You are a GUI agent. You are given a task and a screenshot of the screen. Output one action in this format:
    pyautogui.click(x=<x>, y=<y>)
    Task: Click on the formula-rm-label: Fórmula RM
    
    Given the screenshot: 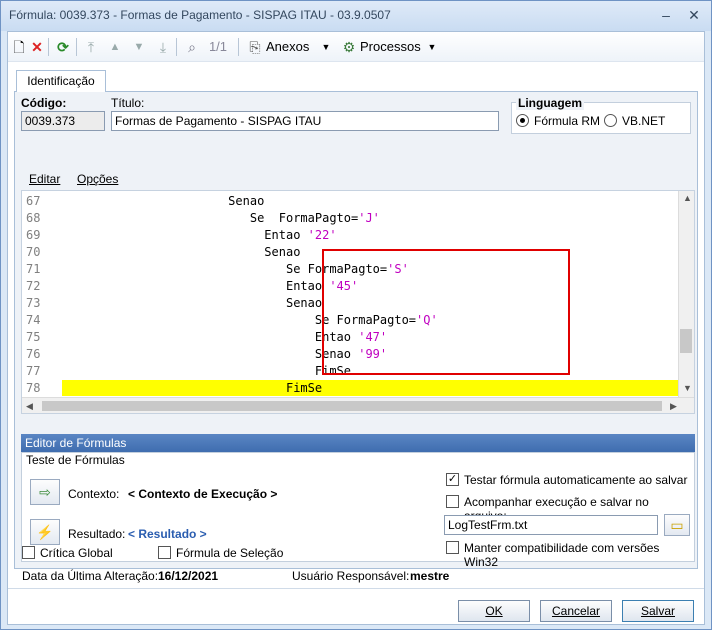 What is the action you would take?
    pyautogui.click(x=567, y=121)
    